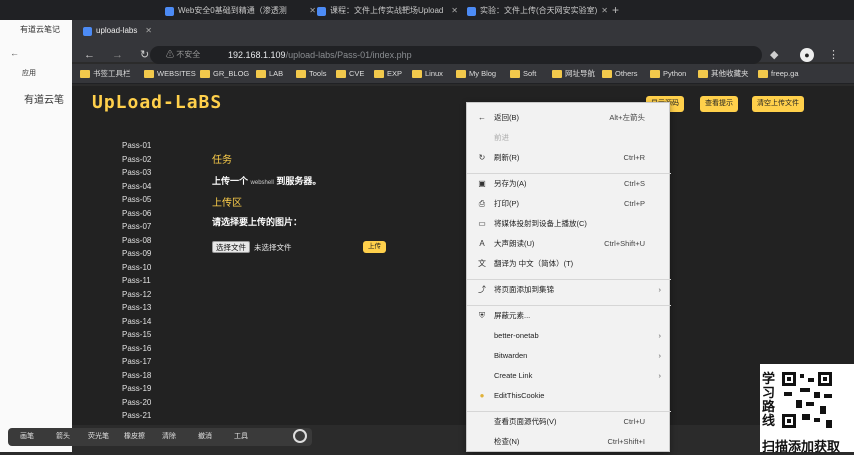 This screenshot has height=455, width=854. I want to click on menu-item-label: 检查(N), so click(507, 441).